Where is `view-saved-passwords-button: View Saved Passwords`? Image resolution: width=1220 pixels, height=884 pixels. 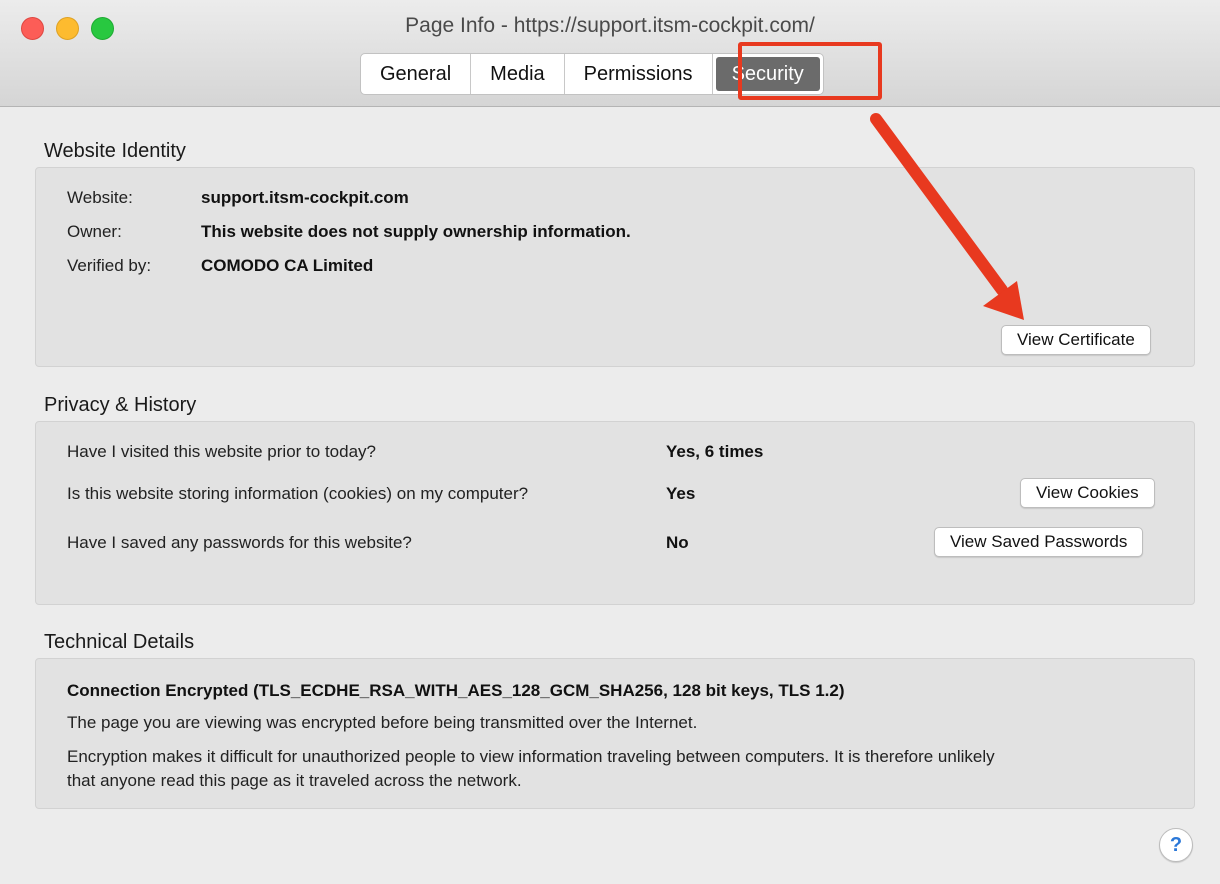
view-saved-passwords-button: View Saved Passwords is located at coordinates (1039, 542).